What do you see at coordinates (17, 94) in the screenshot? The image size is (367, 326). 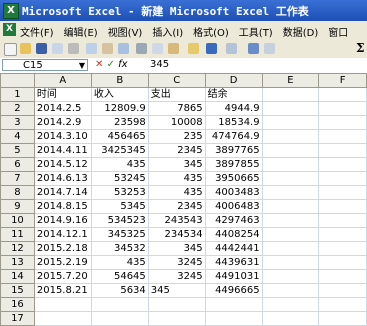 I see `row-header: 1` at bounding box center [17, 94].